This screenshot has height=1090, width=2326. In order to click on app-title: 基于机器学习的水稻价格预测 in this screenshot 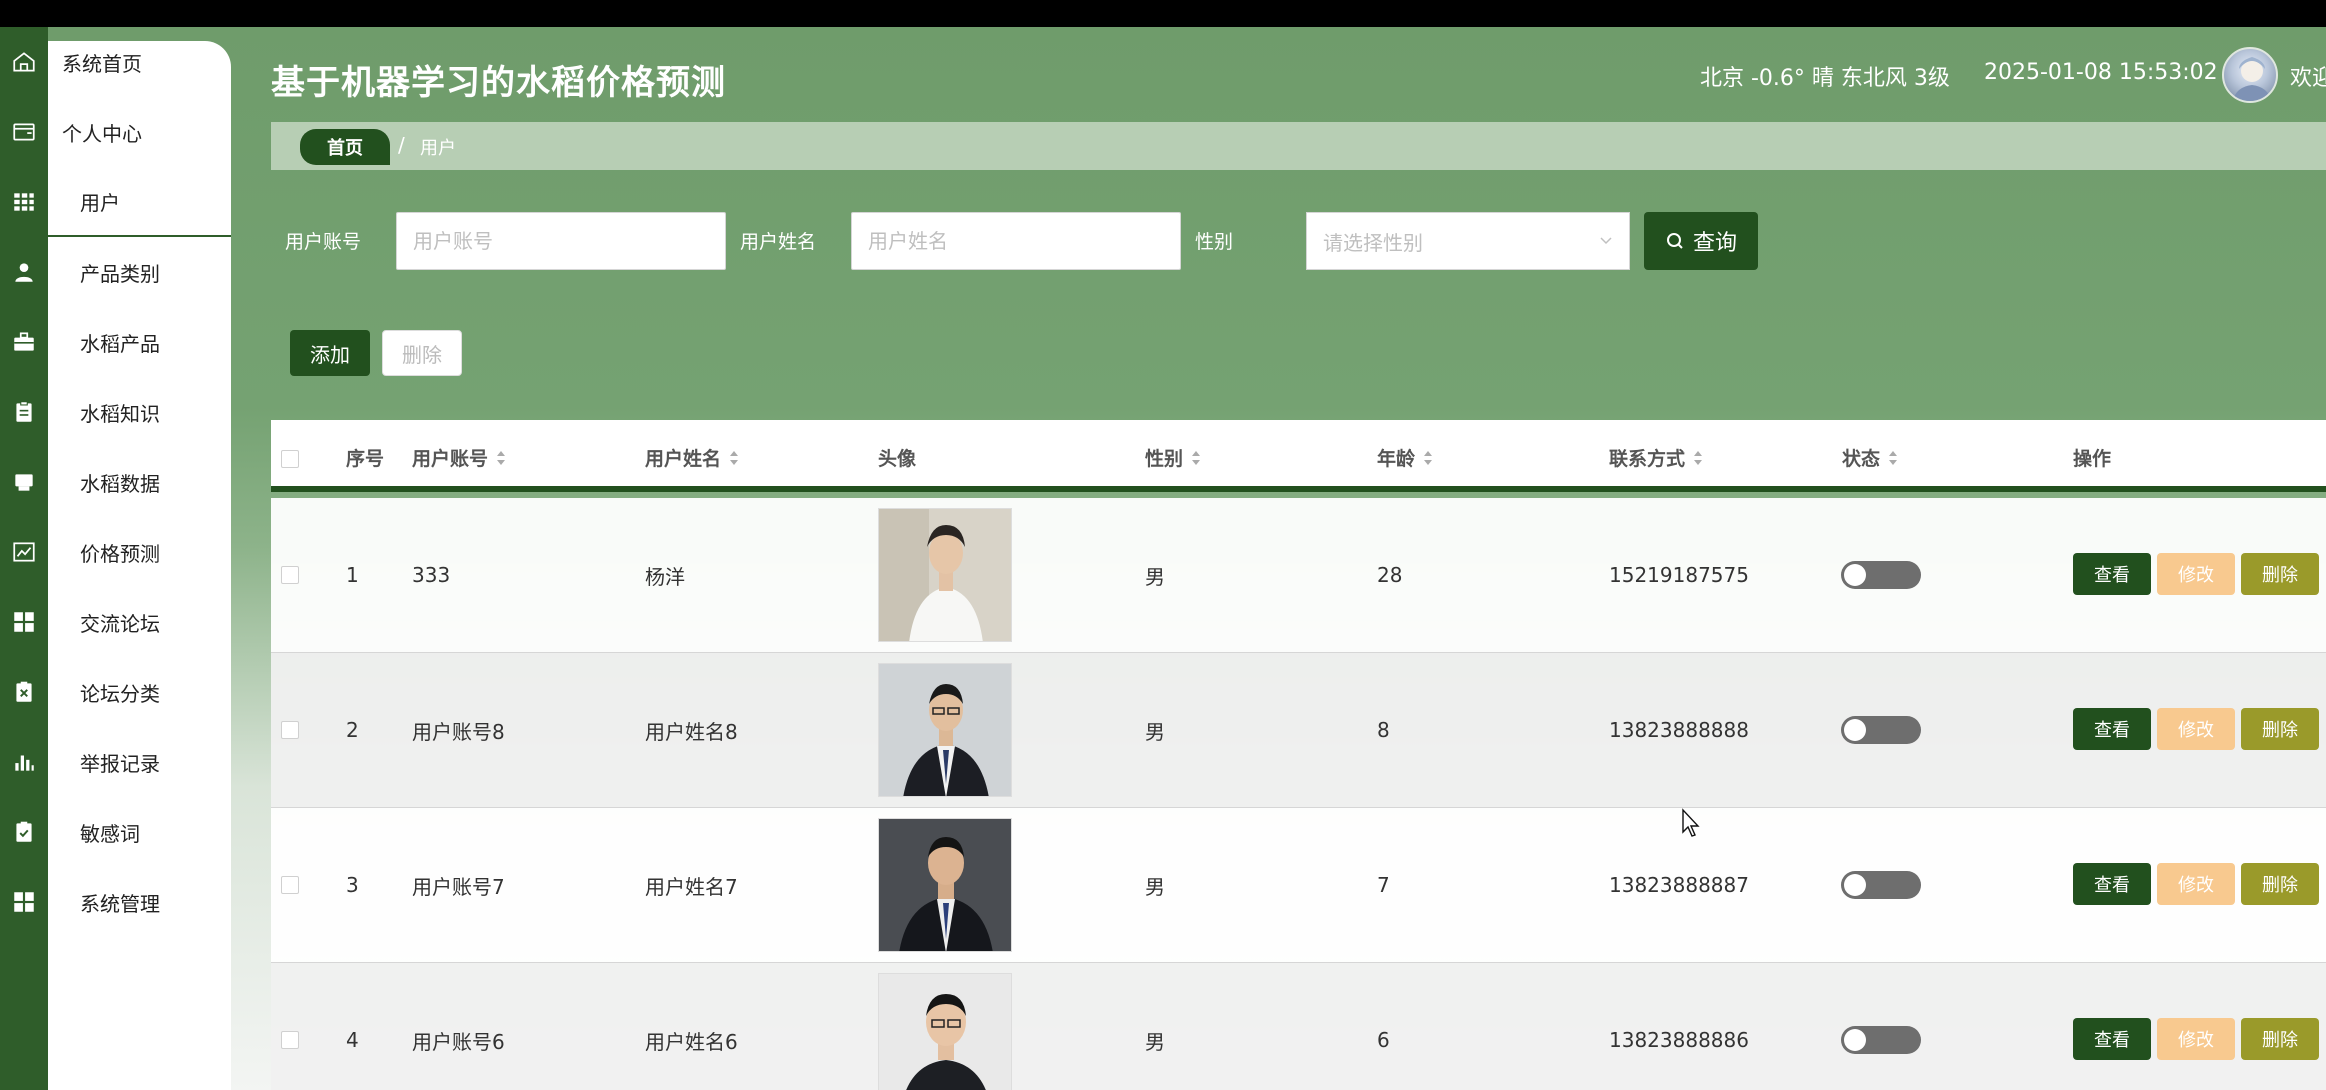, I will do `click(498, 83)`.